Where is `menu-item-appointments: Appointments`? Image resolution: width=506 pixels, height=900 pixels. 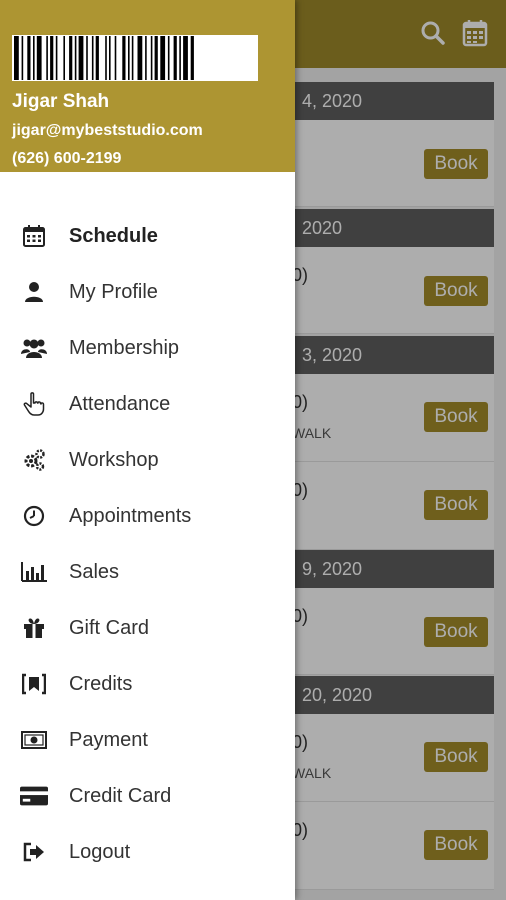 menu-item-appointments: Appointments is located at coordinates (147, 516).